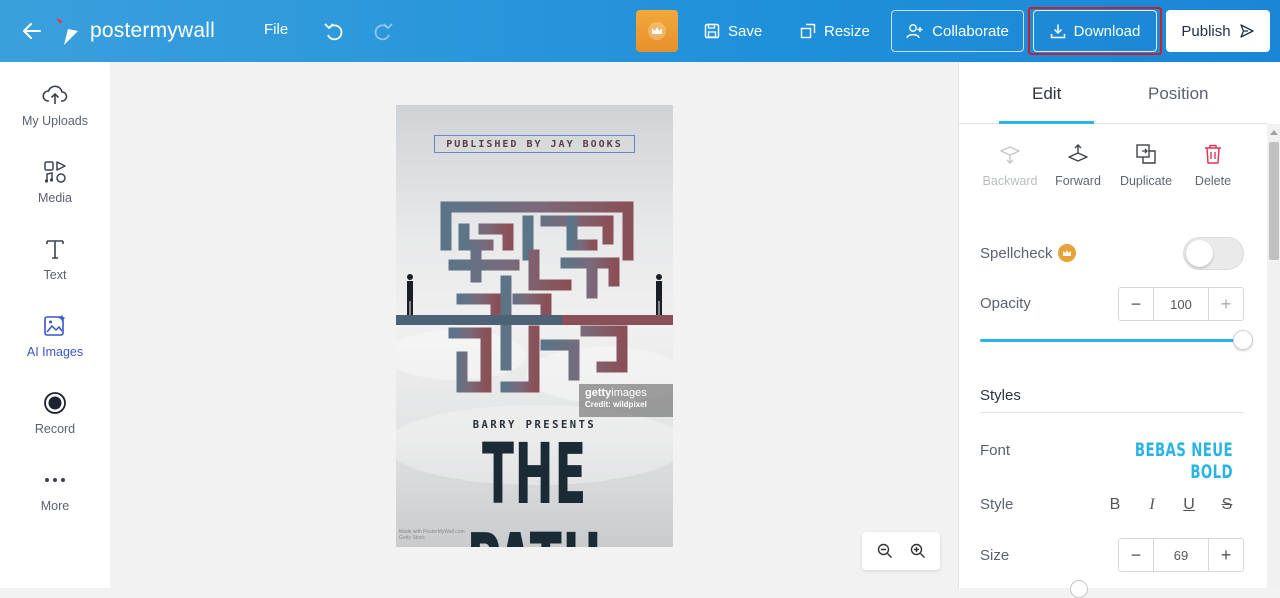 The image size is (1280, 598). I want to click on size-label: Size, so click(995, 555).